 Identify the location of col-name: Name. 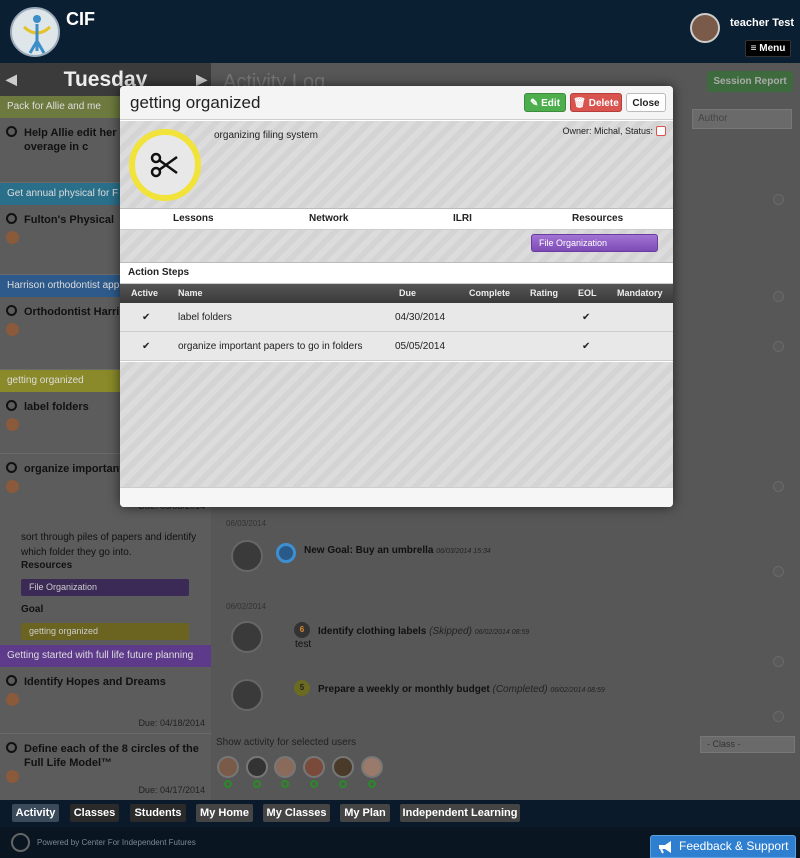
(190, 293).